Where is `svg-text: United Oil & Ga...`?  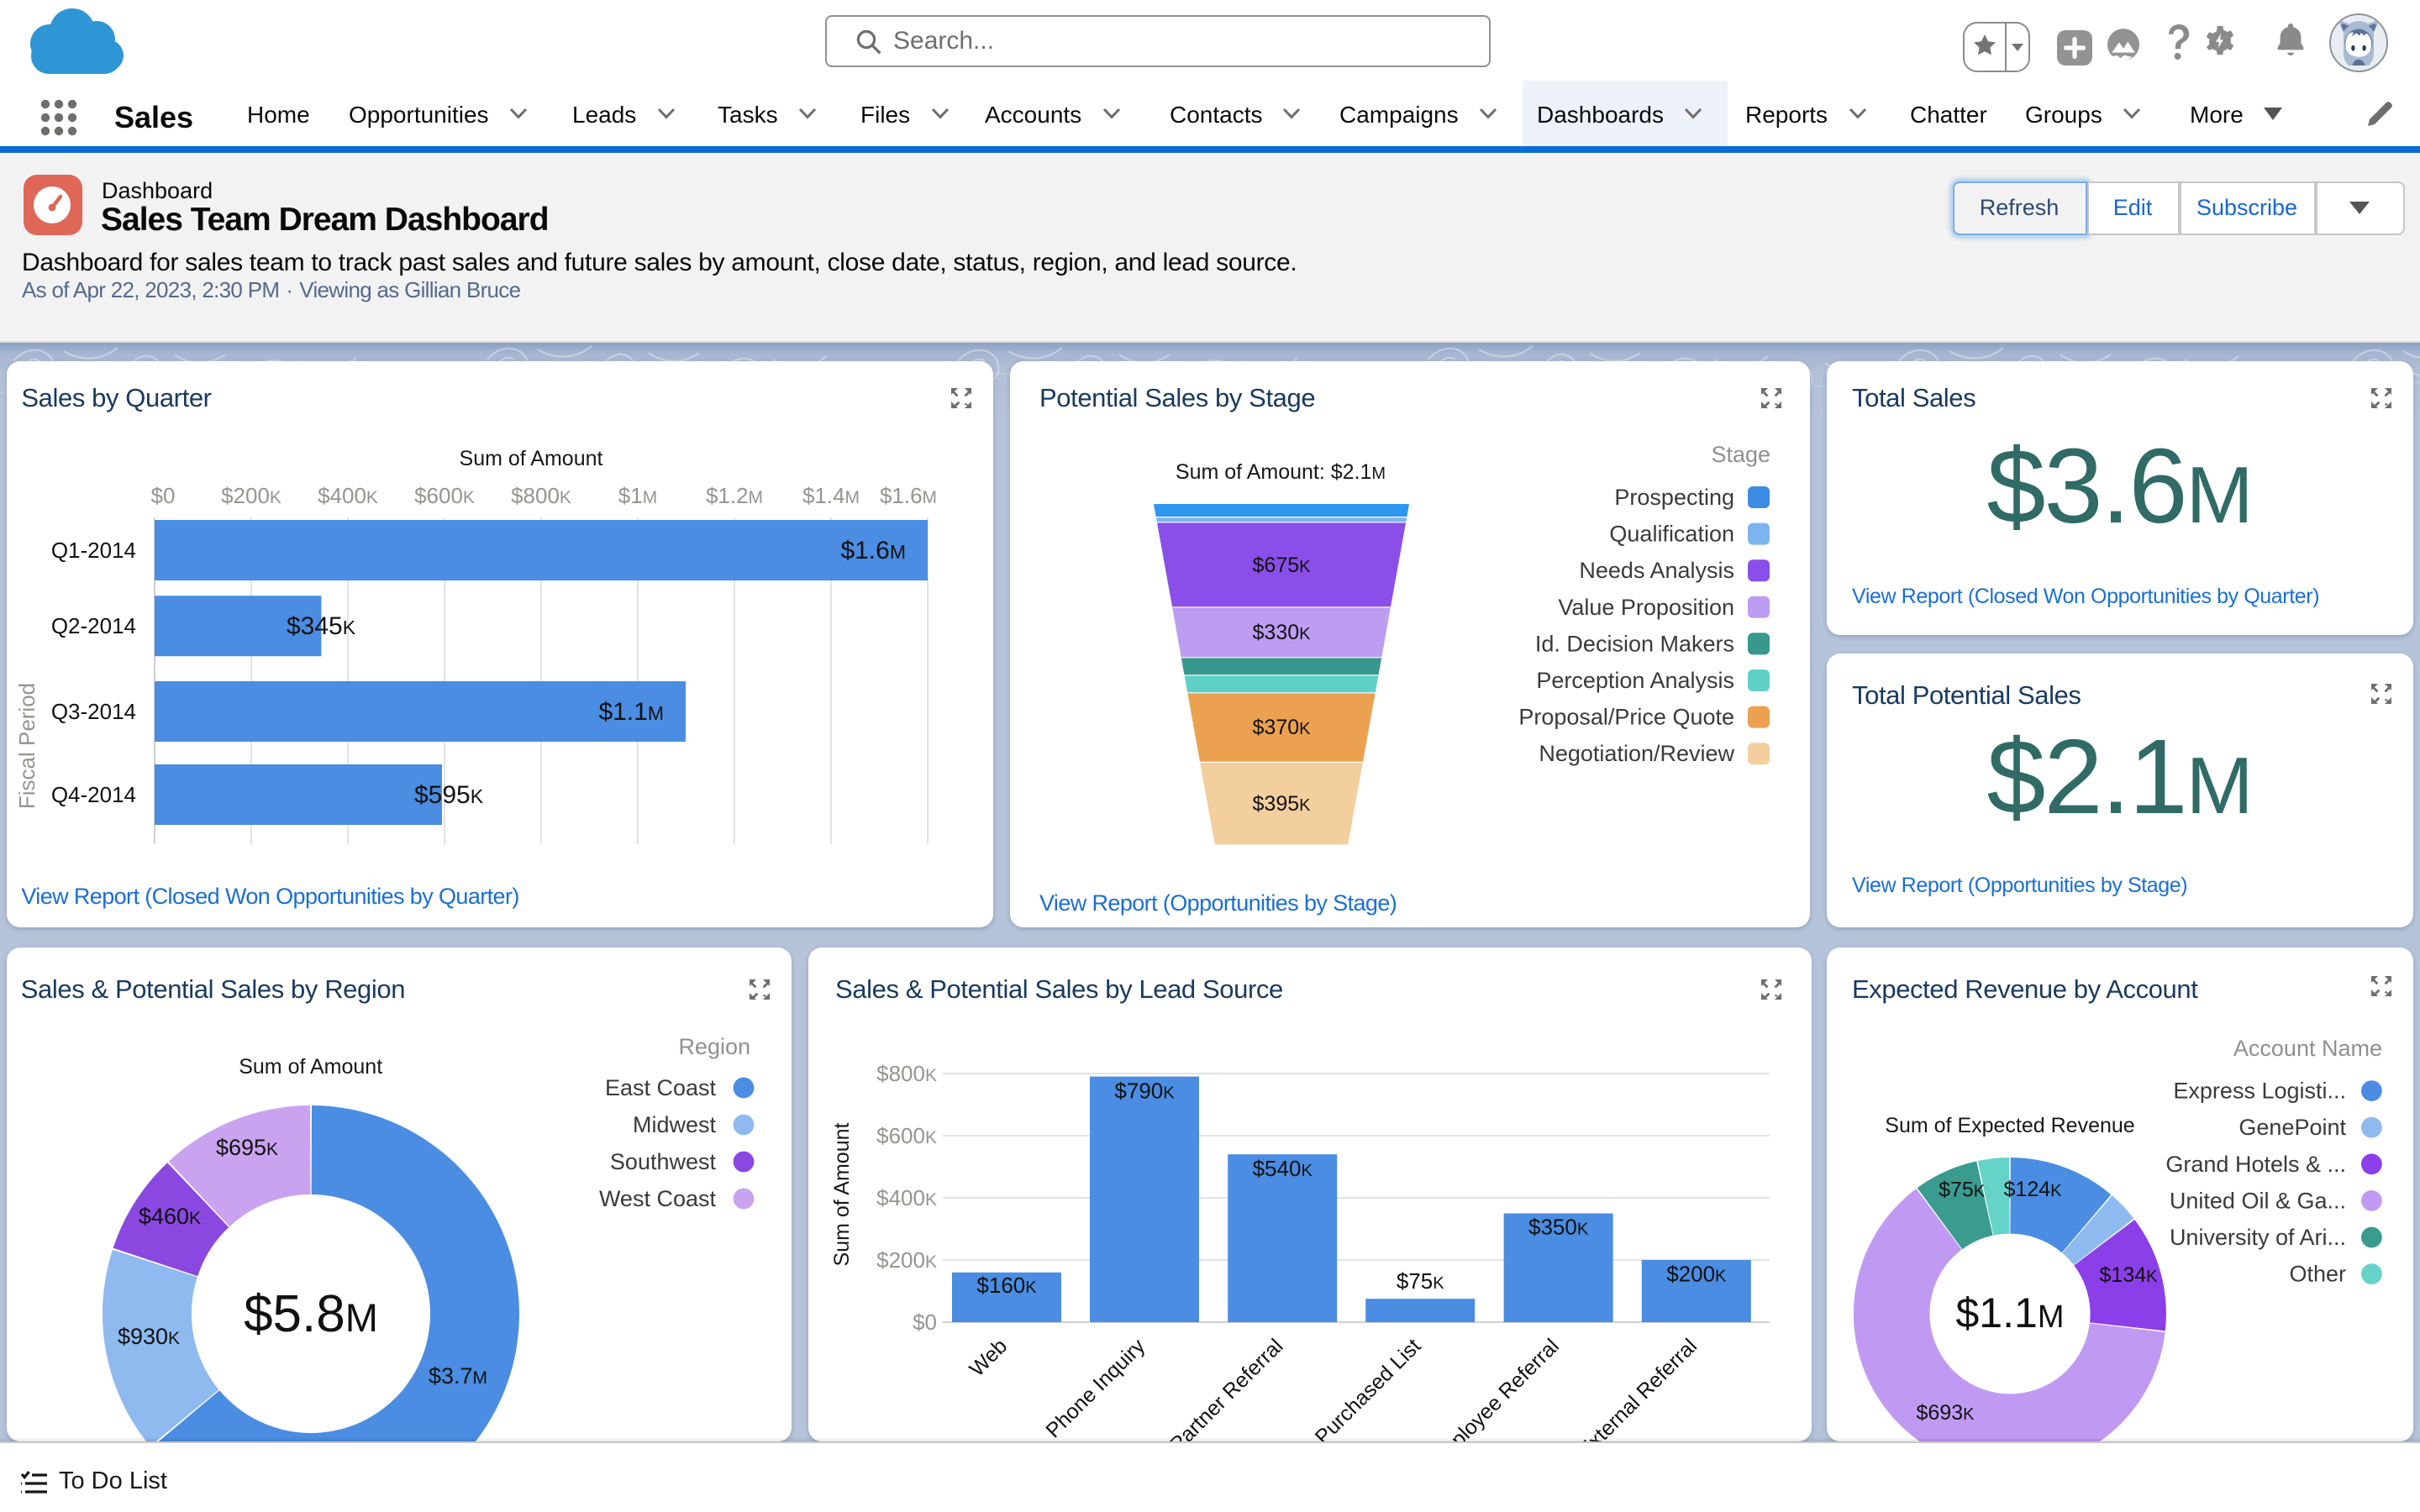
svg-text: United Oil & Ga... is located at coordinates (2257, 1199).